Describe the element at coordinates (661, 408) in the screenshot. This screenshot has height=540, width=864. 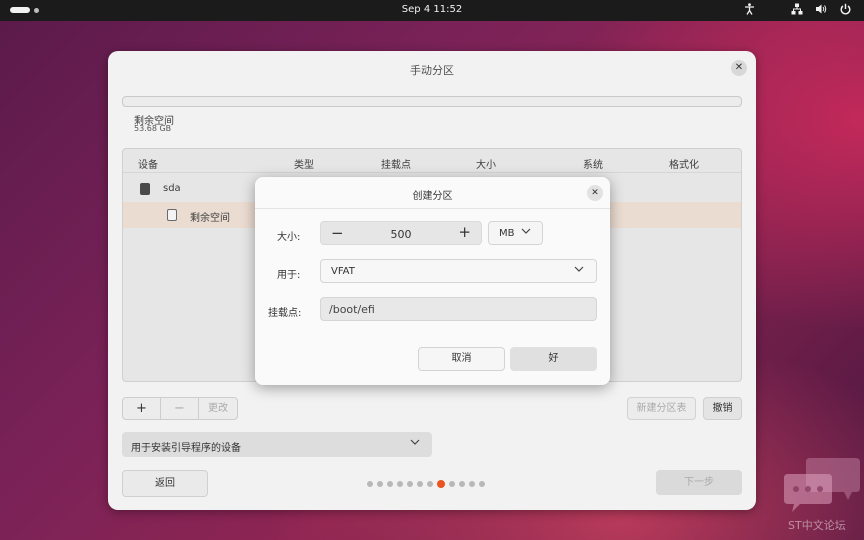
I see `new-partition-table-button: 新建分区表` at that location.